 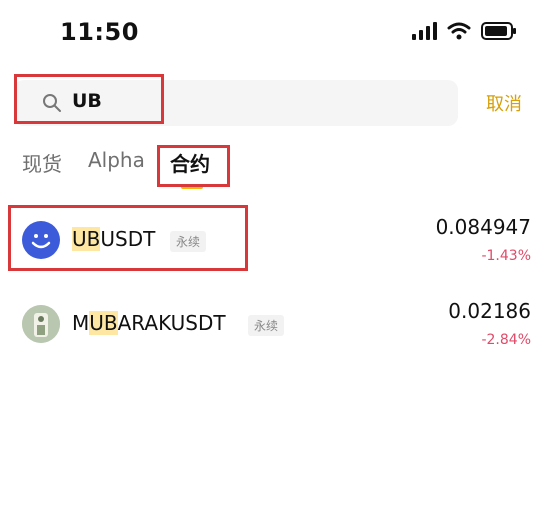 I want to click on result-row-mubarakusdt: MUBARAKUSDT 永续 0.02186 -2.84%, so click(x=277, y=324).